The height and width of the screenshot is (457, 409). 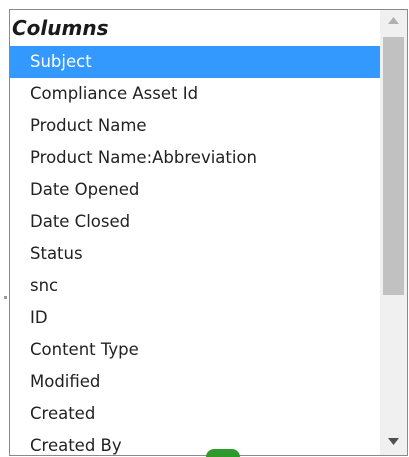 I want to click on option-date-opened: Date Opened, so click(x=195, y=190).